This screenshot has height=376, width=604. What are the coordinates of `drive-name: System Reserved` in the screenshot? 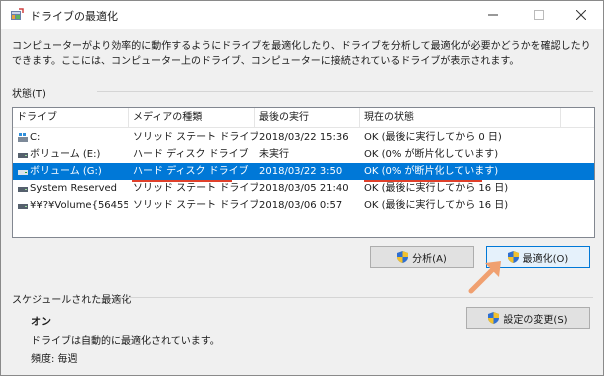 It's located at (74, 188).